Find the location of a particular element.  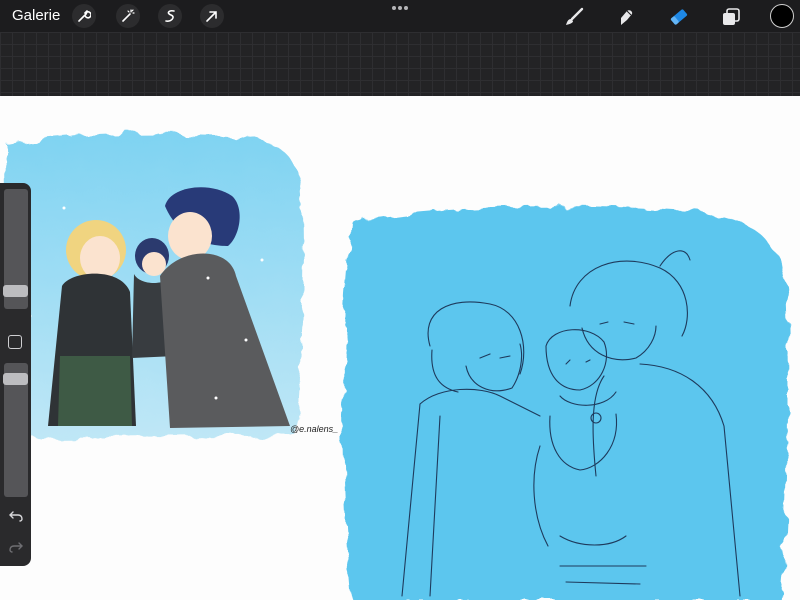

selection-button is located at coordinates (170, 16).